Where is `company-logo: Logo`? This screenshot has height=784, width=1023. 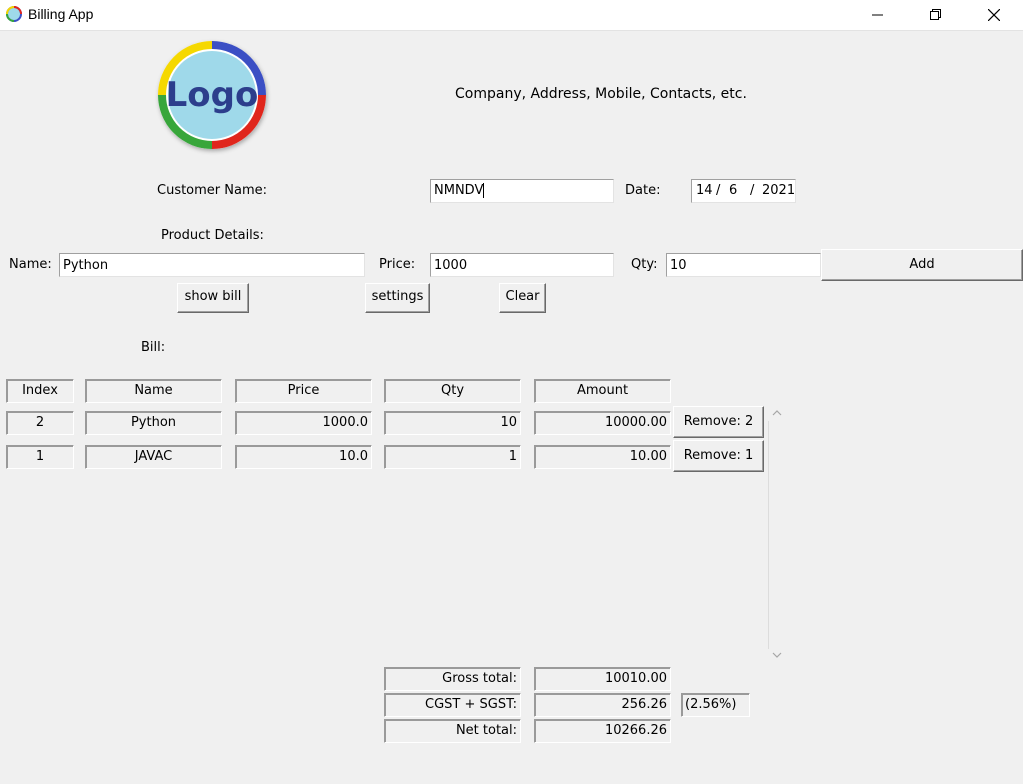
company-logo: Logo is located at coordinates (212, 95).